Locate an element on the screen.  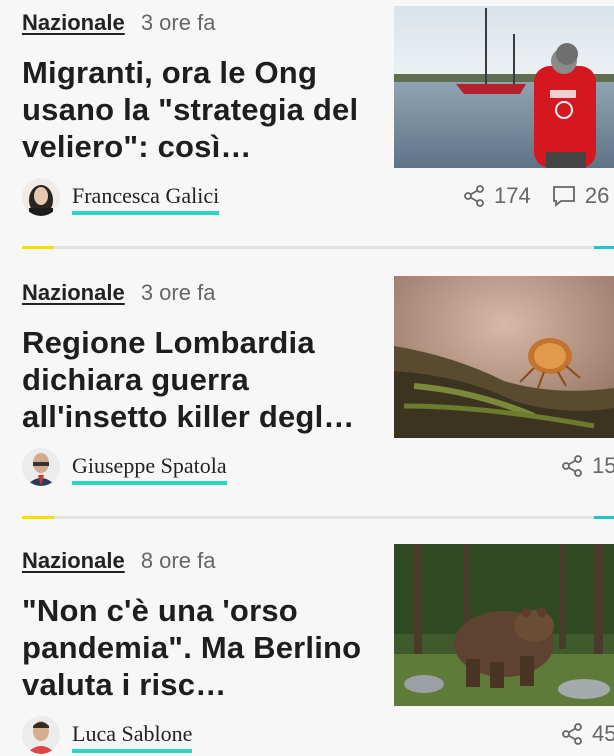
article-meta: Nazionale 8 ore fa is located at coordinates (118, 561).